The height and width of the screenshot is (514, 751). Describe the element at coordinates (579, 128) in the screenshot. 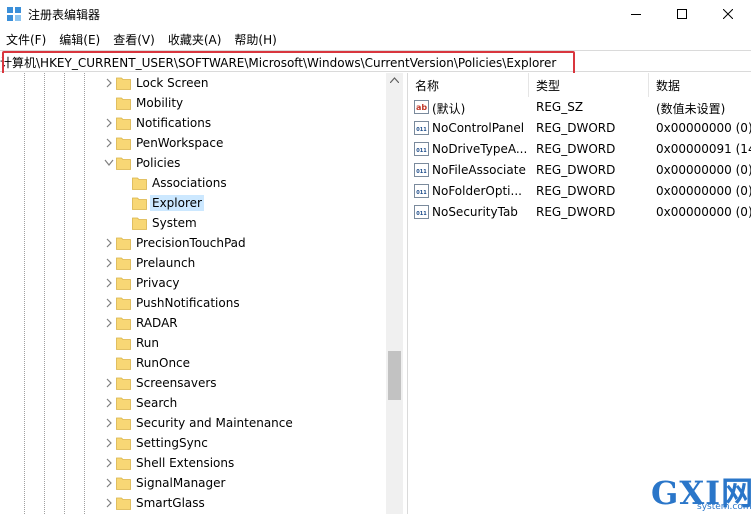

I see `value-row: 011 NoControlPanel REG_DWORD 0x00000000 (0)` at that location.